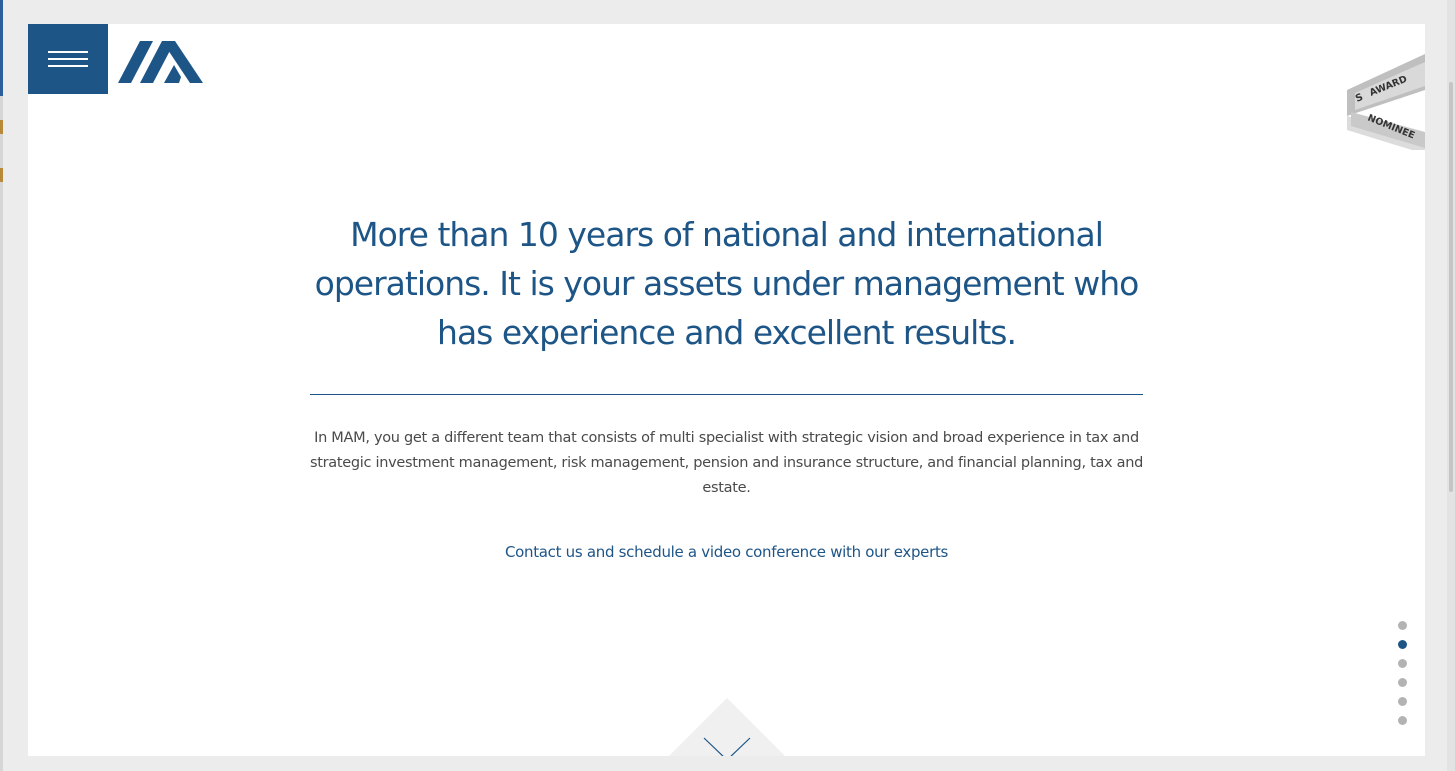  I want to click on window-scrollbar, so click(1451, 385).